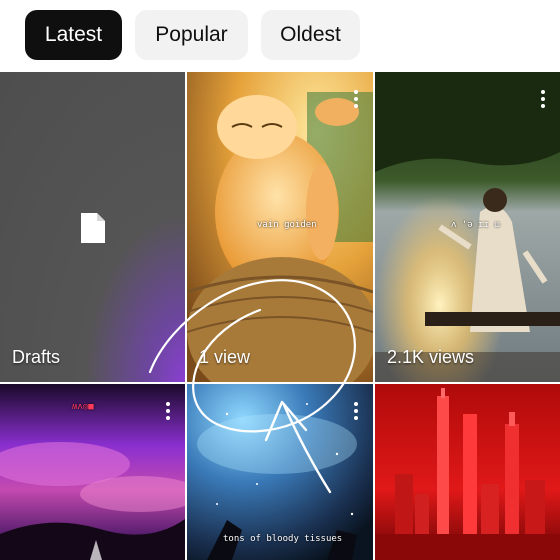 The image size is (560, 560). I want to click on video-thumbnail, so click(467, 472).